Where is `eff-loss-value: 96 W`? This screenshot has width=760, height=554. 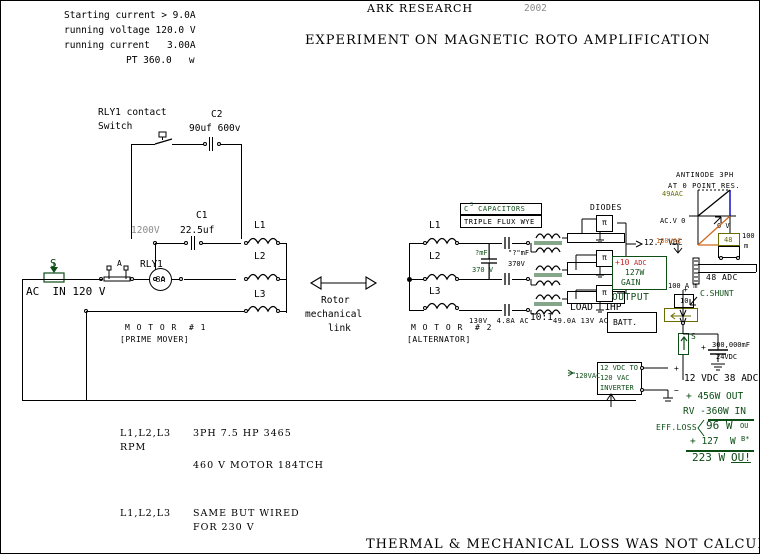
eff-loss-value: 96 W is located at coordinates (719, 425).